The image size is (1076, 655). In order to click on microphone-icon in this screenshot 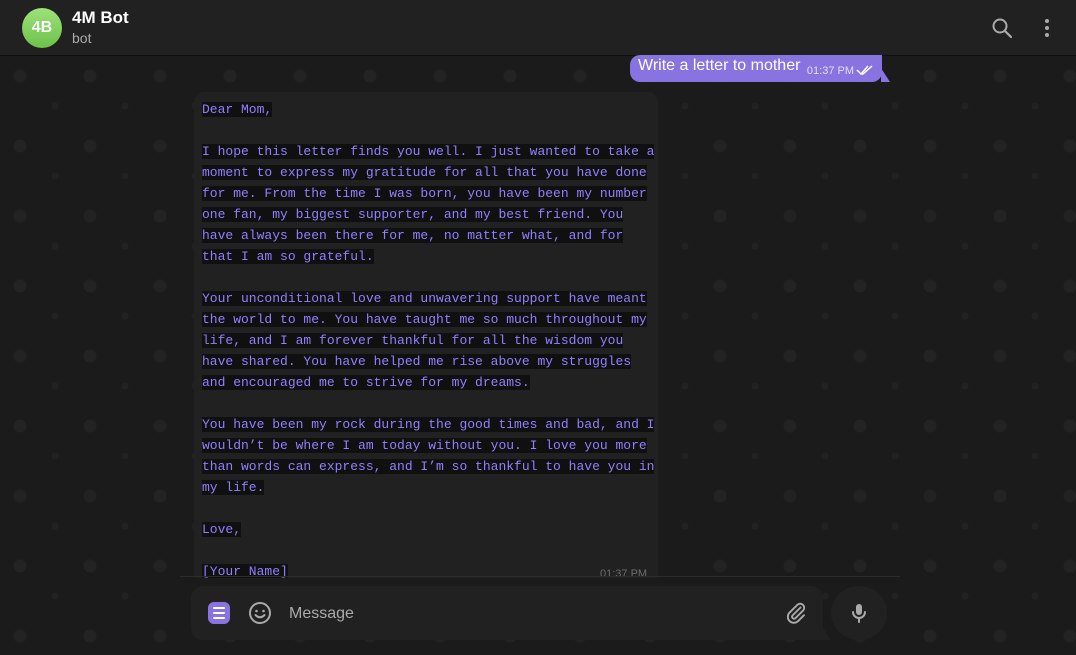, I will do `click(859, 613)`.